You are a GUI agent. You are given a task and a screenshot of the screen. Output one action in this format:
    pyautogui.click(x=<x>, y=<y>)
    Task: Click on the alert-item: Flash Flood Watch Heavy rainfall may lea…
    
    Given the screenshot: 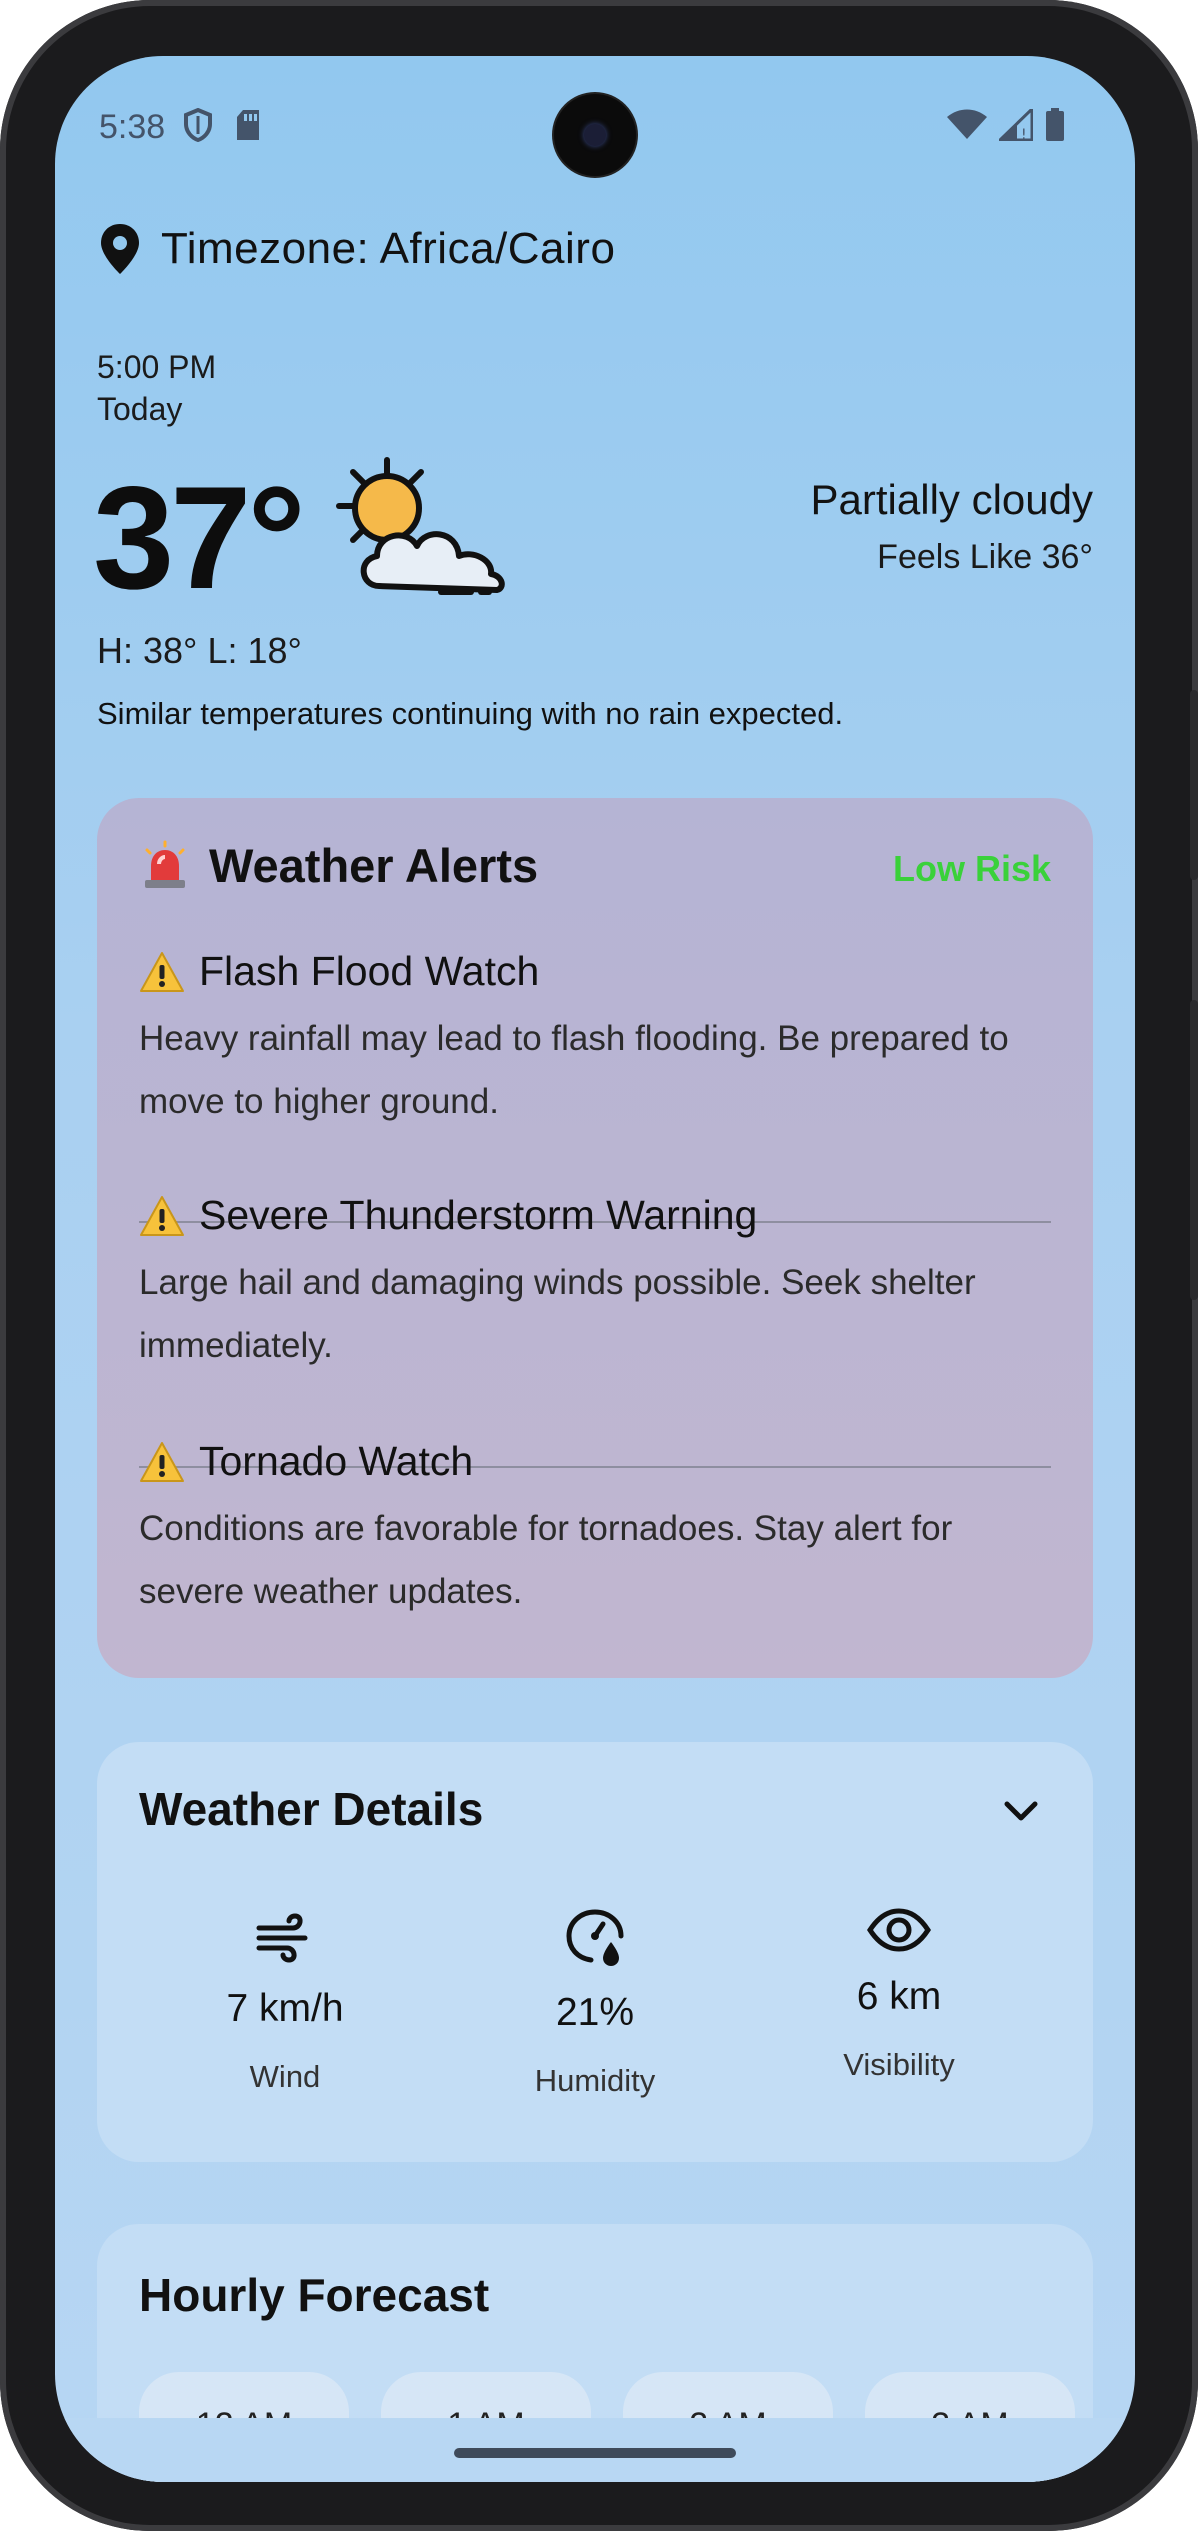 What is the action you would take?
    pyautogui.click(x=595, y=1040)
    